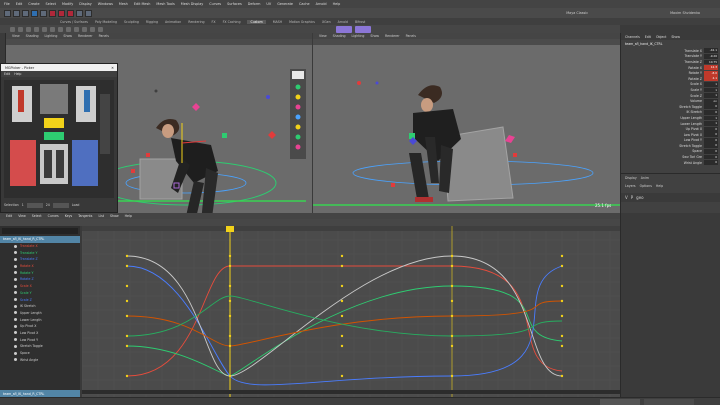  Describe the element at coordinates (192, 4) in the screenshot. I see `menu-item-10: Mesh Display` at that location.